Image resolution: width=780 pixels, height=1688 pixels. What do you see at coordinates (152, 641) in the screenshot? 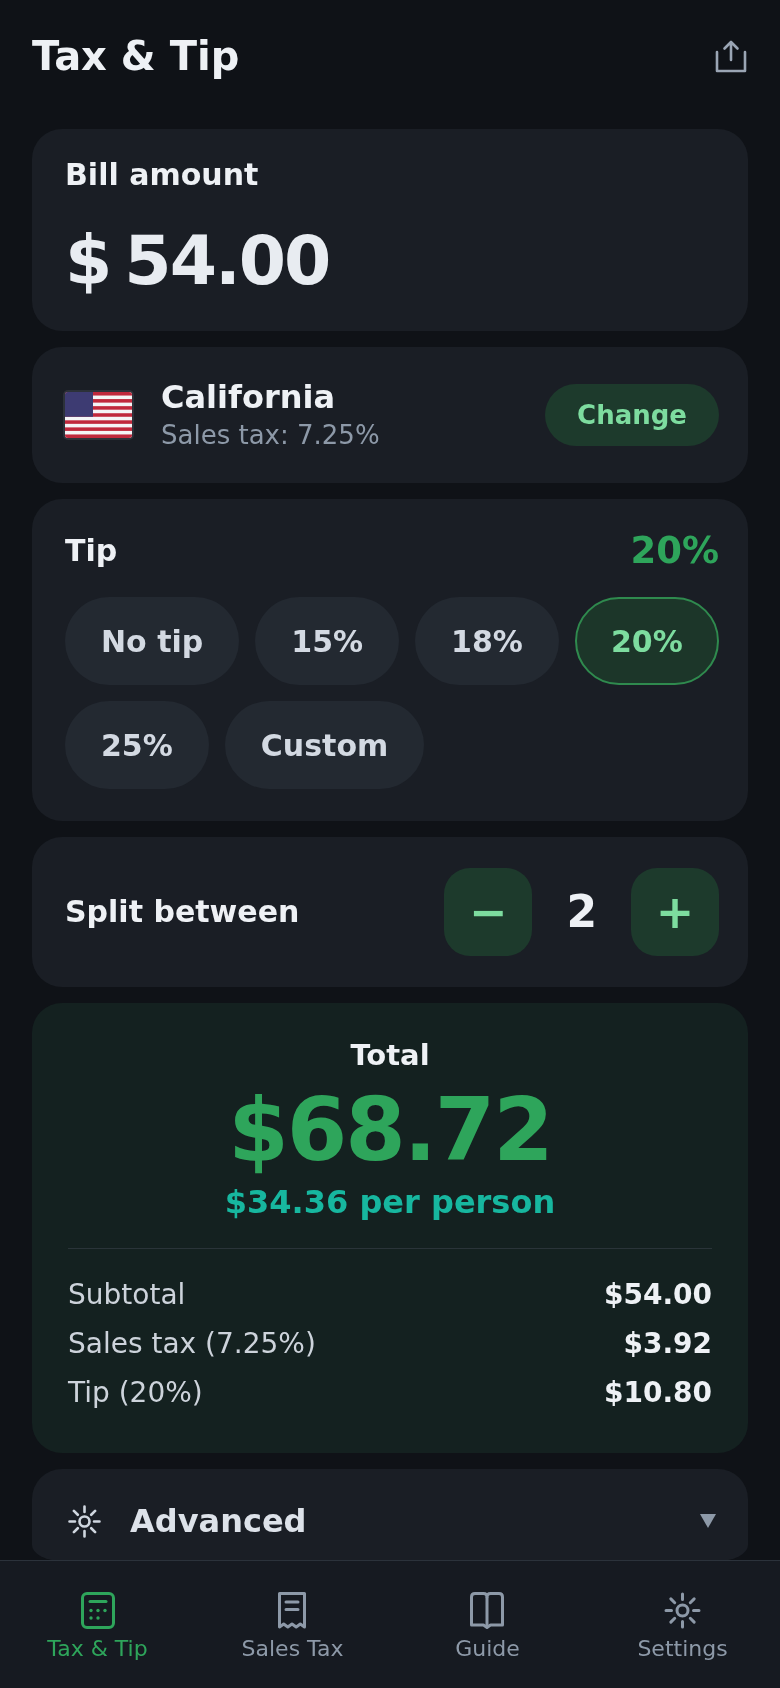
I see `tip-chip: No tip` at bounding box center [152, 641].